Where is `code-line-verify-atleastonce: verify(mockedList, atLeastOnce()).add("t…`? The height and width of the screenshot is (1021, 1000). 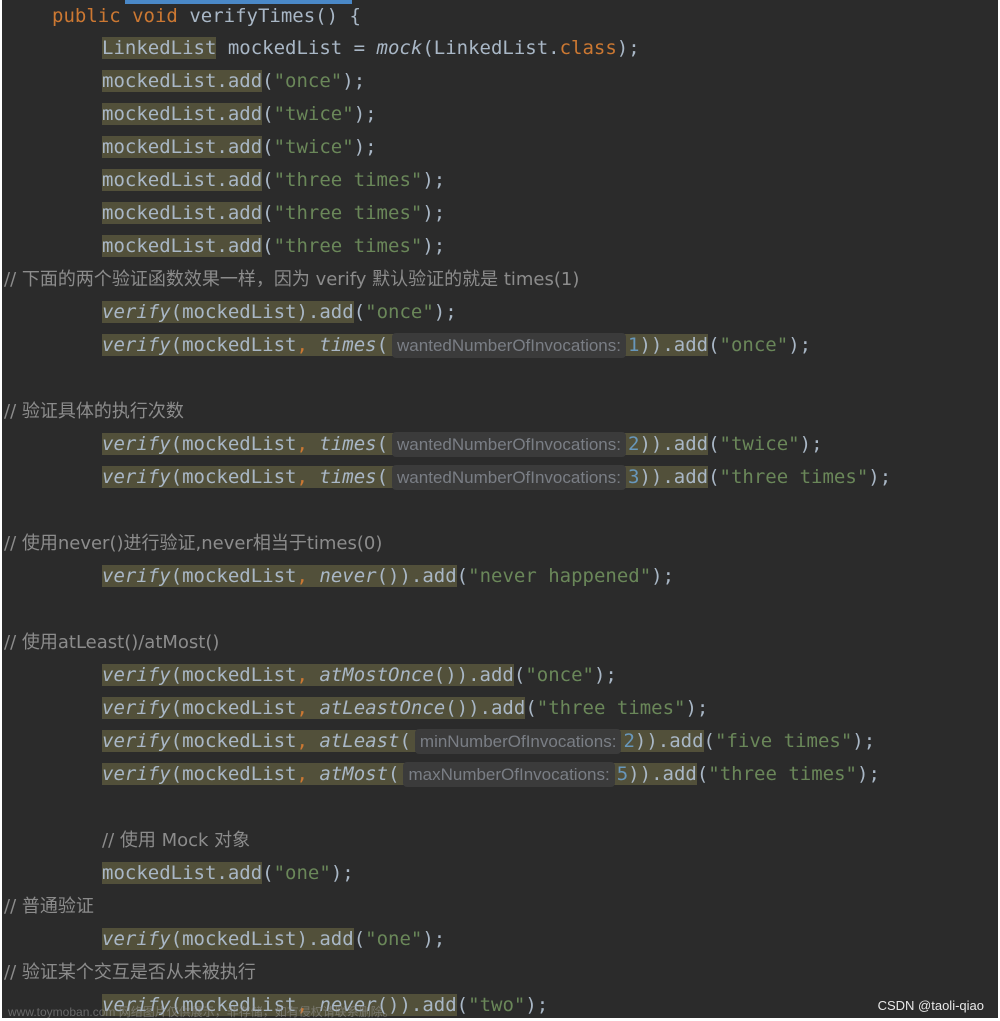 code-line-verify-atleastonce: verify(mockedList, atLeastOnce()).add("t… is located at coordinates (405, 708).